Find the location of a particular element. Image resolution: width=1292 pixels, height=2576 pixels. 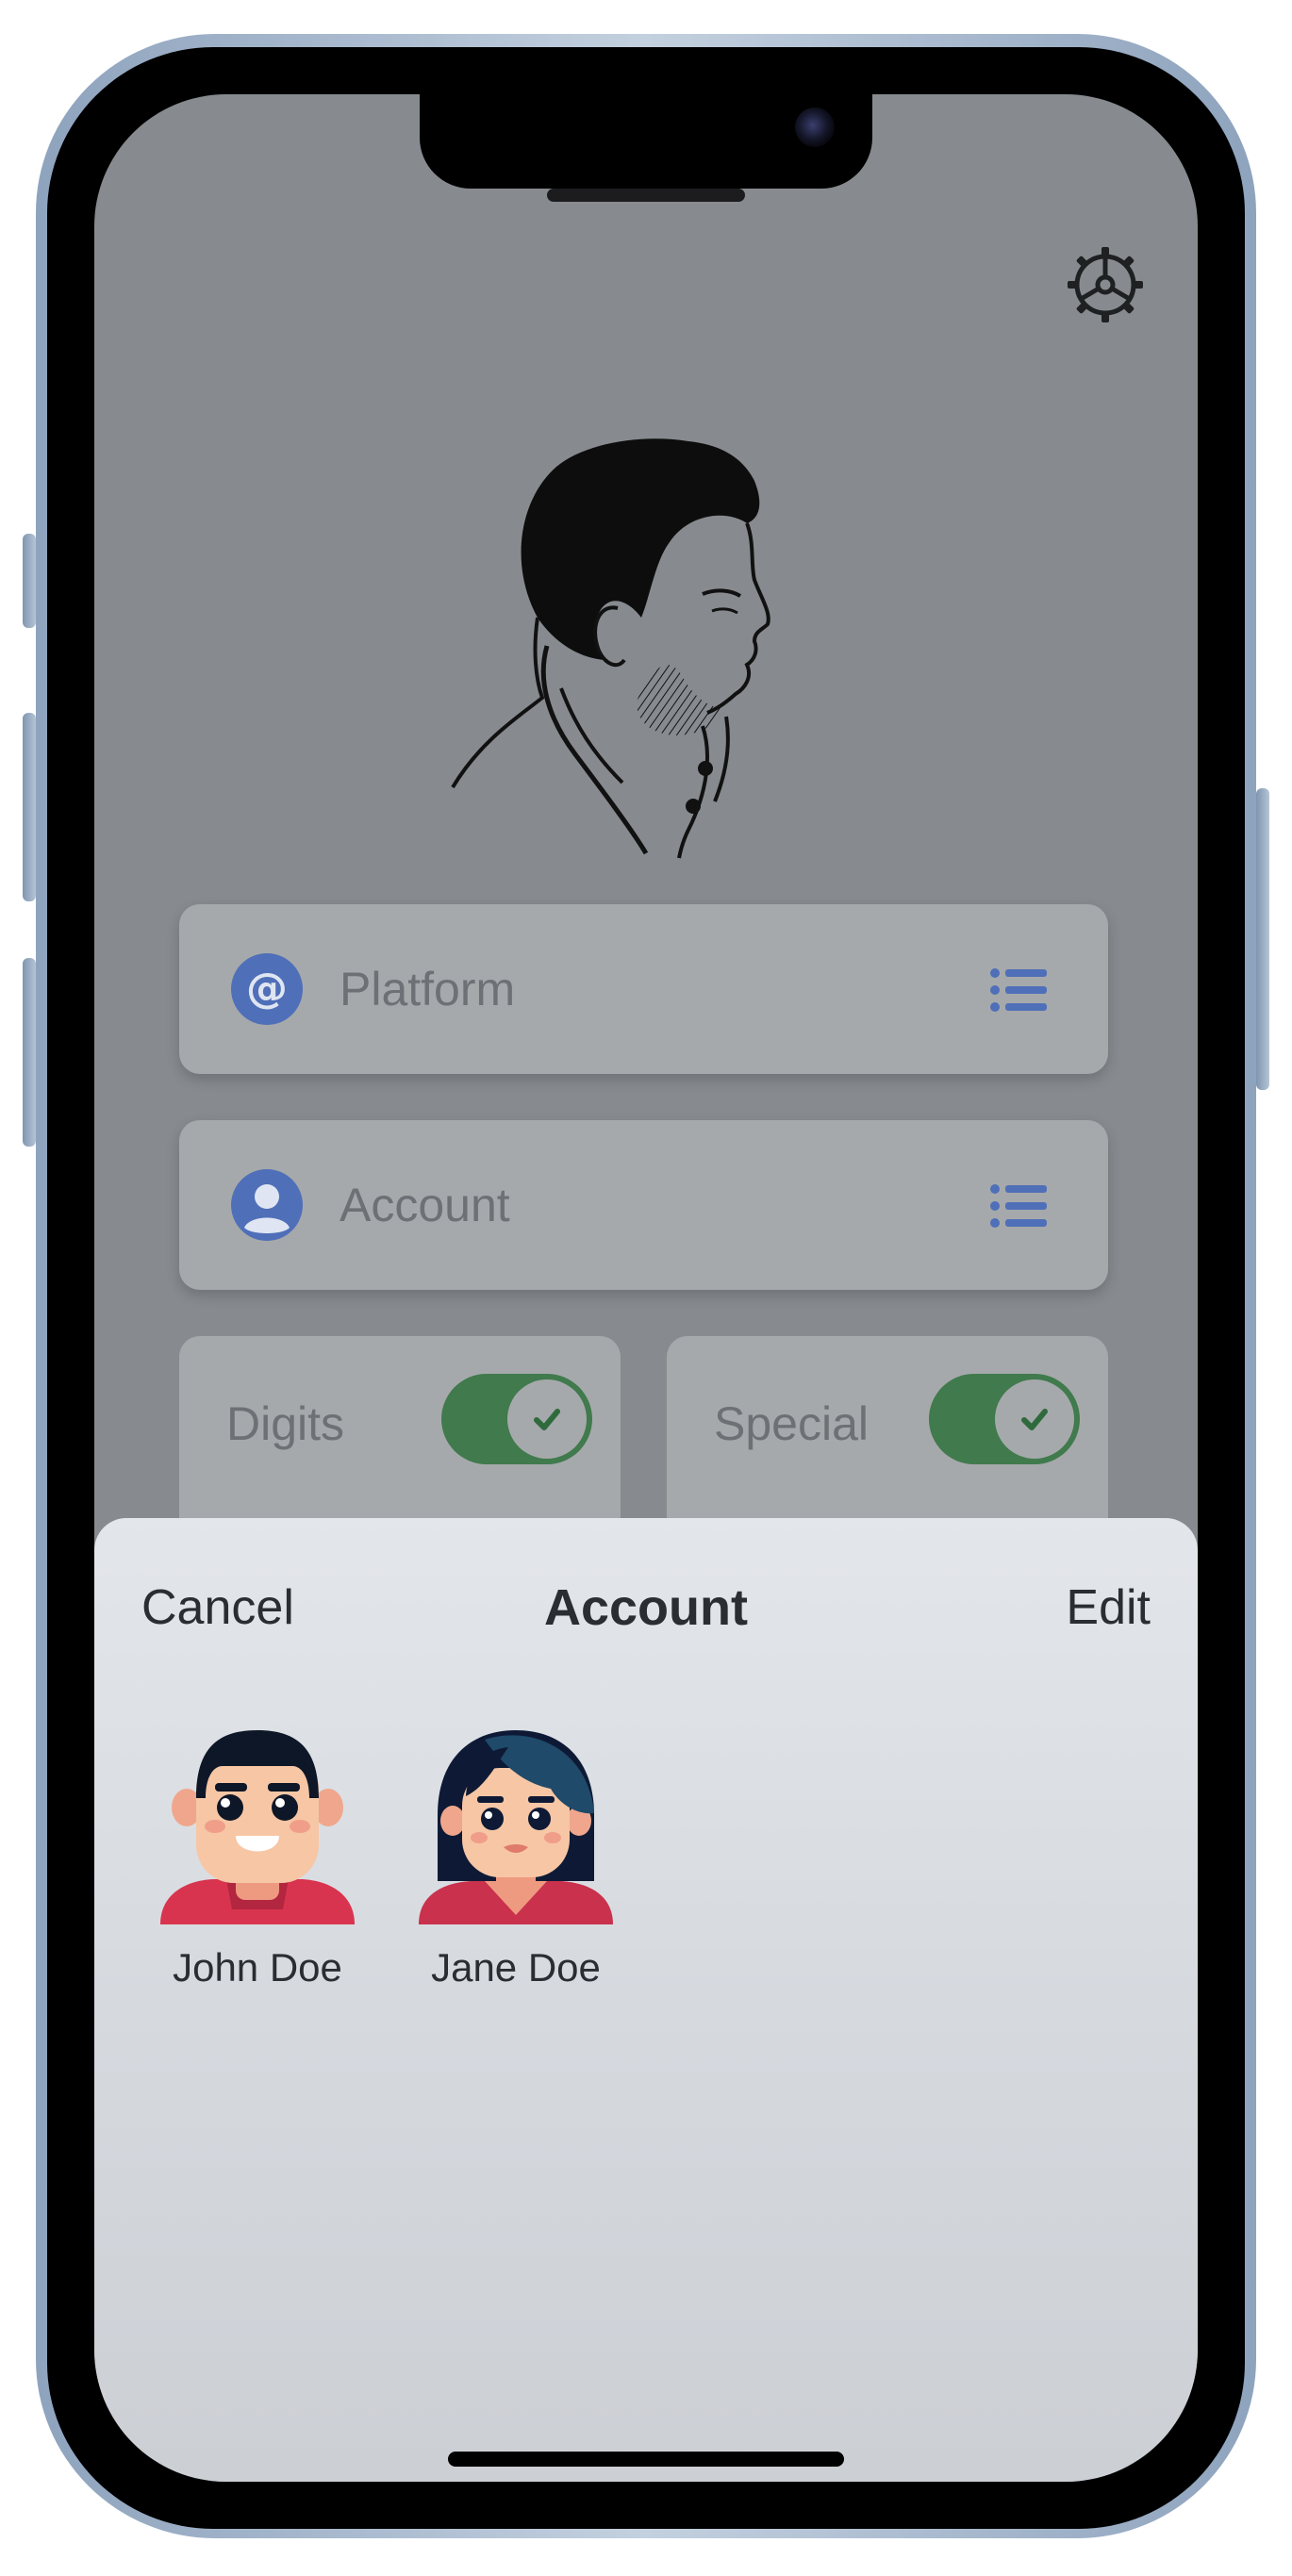

digits-label: Digits is located at coordinates (285, 1423).